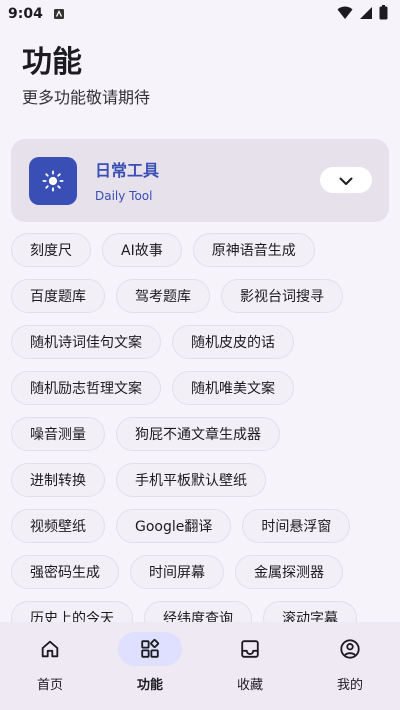 The image size is (400, 710). What do you see at coordinates (233, 342) in the screenshot?
I see `tool-chip: 随机皮皮的话` at bounding box center [233, 342].